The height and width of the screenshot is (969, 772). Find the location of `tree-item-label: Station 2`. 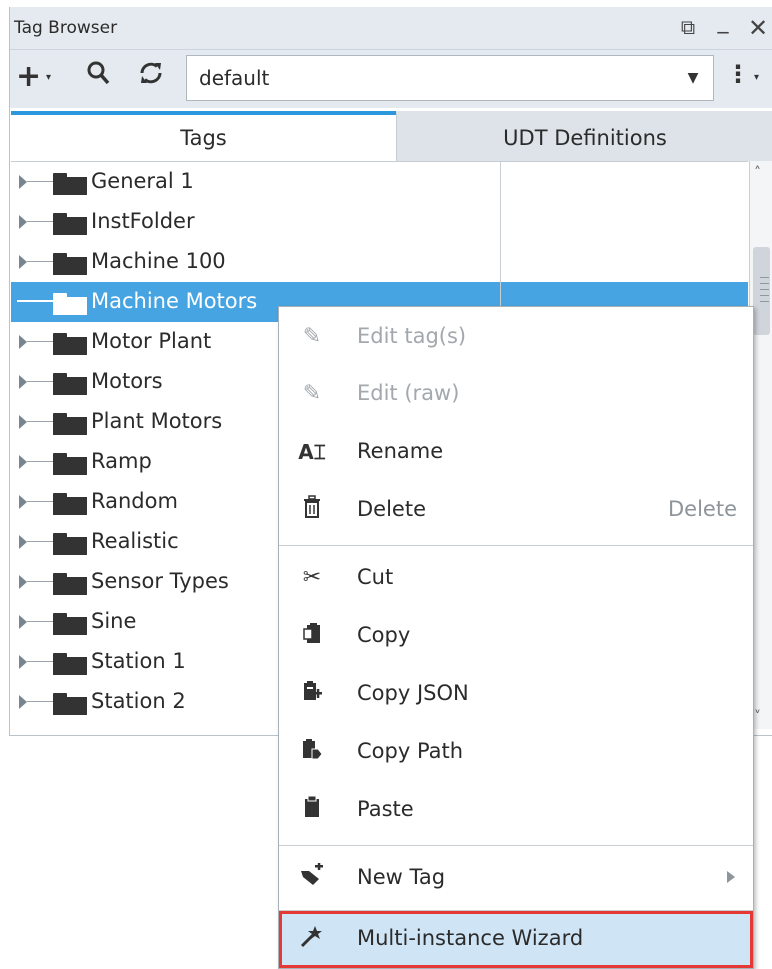

tree-item-label: Station 2 is located at coordinates (138, 701).